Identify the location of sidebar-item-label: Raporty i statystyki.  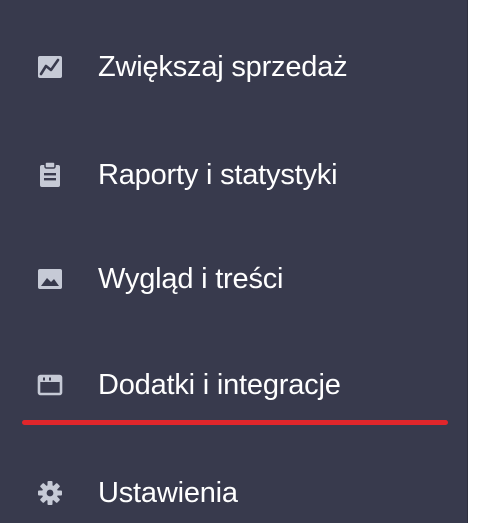
(218, 174).